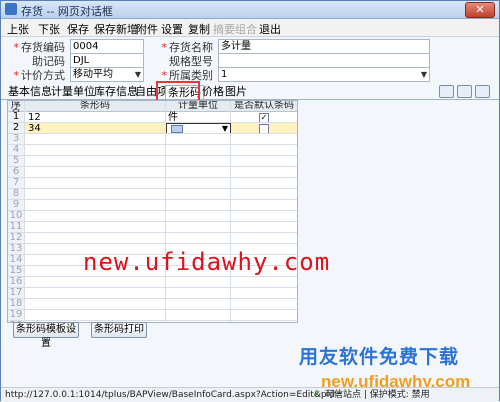  What do you see at coordinates (324, 46) in the screenshot?
I see `name-input: 多计量` at bounding box center [324, 46].